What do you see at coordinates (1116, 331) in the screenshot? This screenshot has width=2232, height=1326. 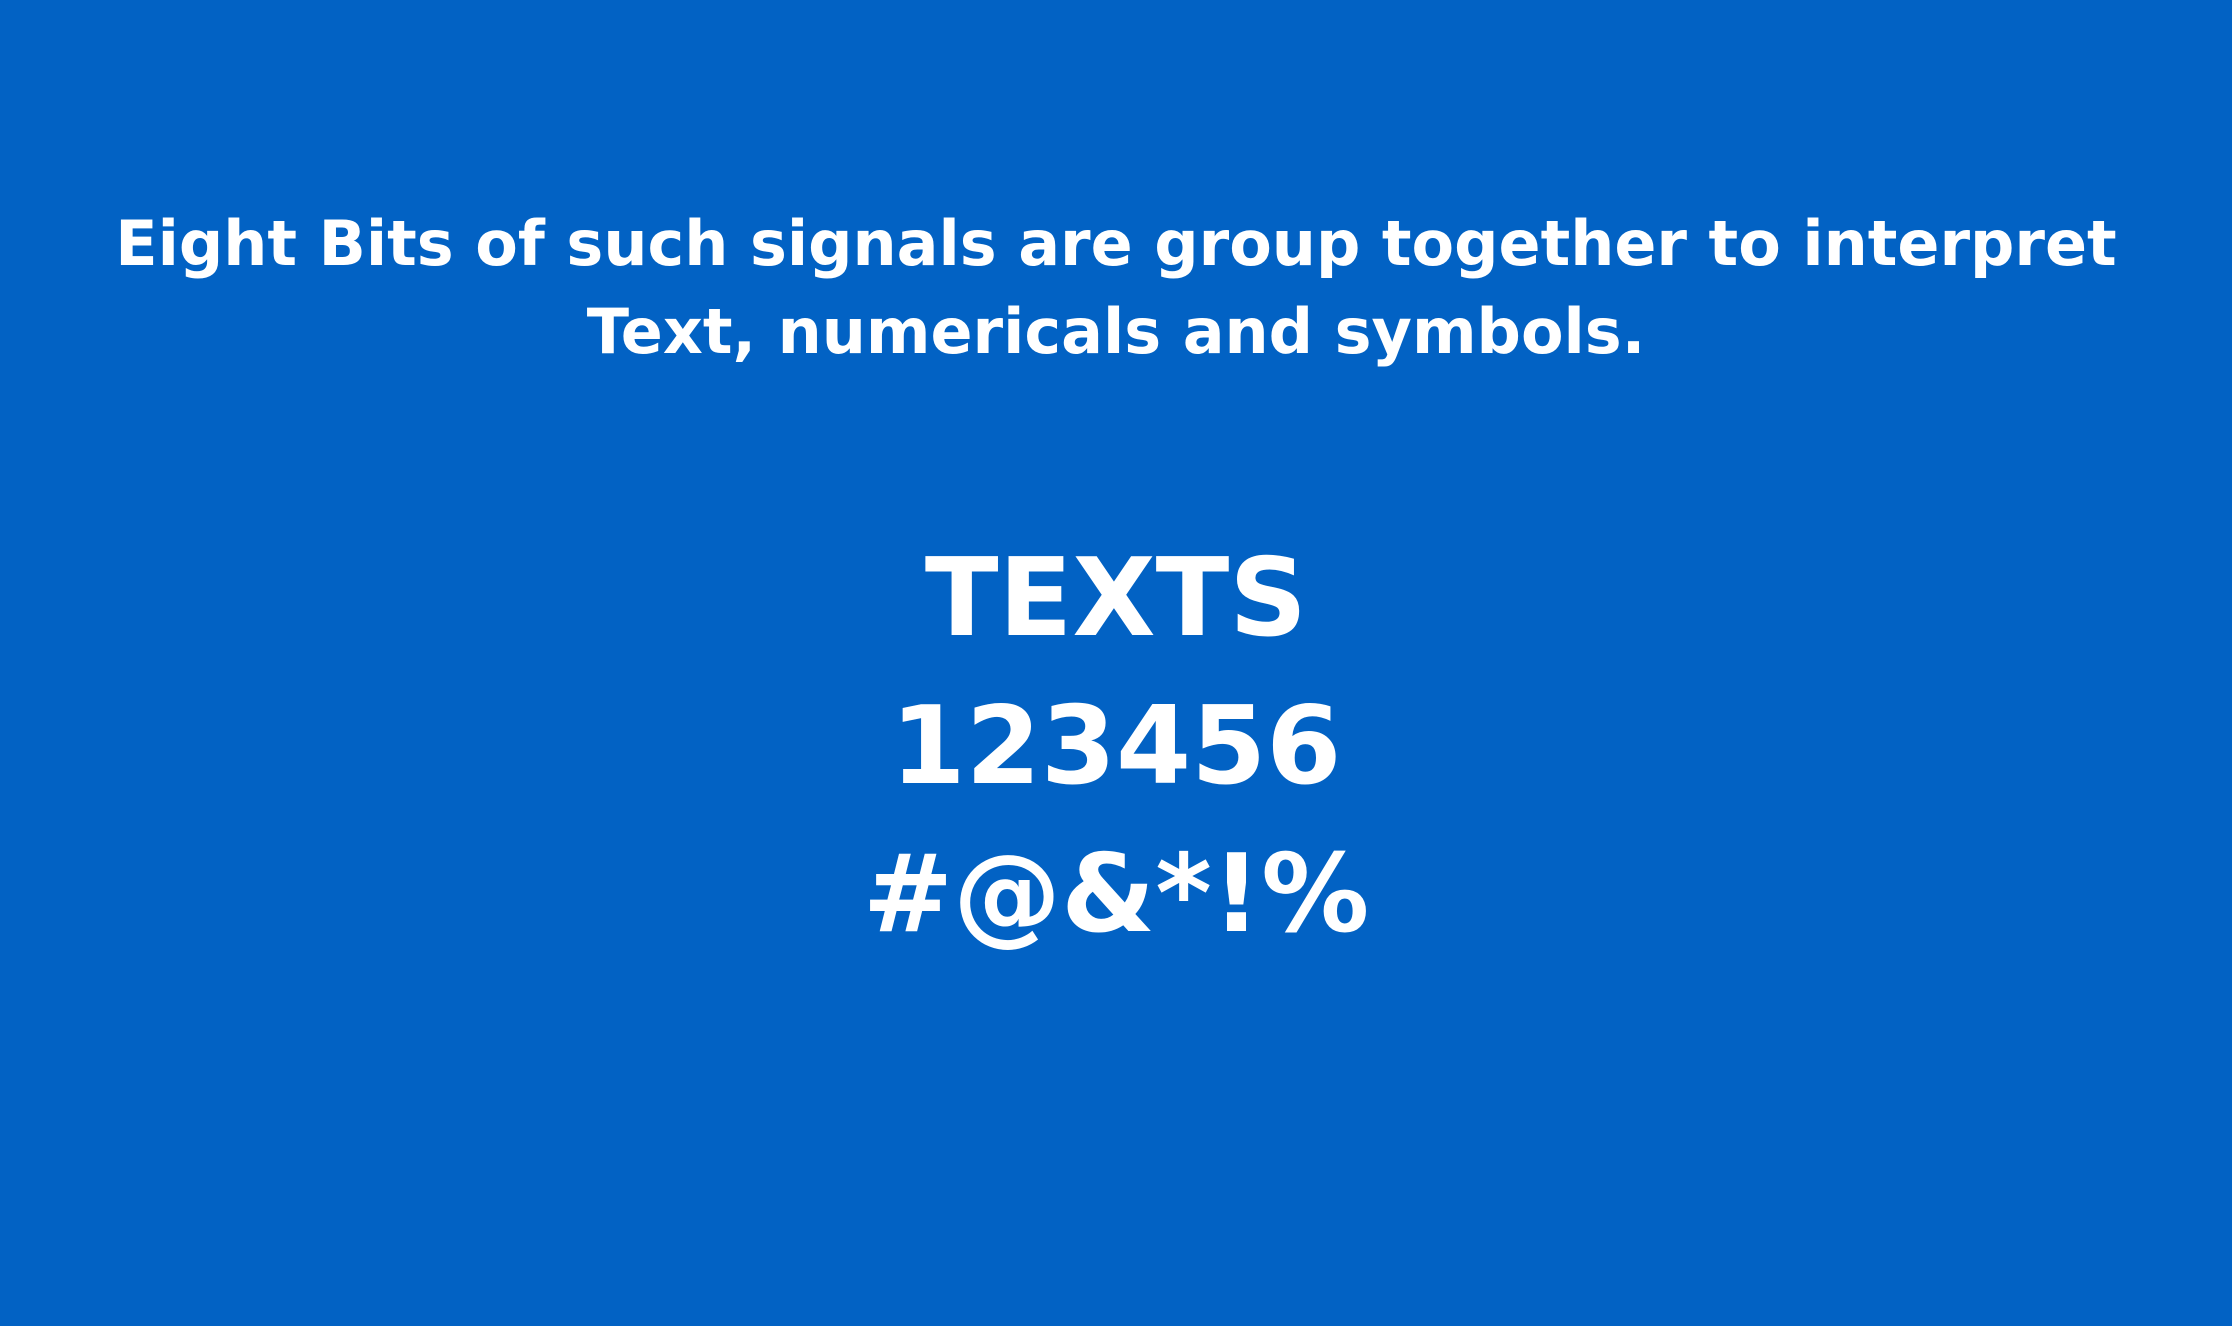 I see `intro-line-2: Text, numericals and symbols.` at bounding box center [1116, 331].